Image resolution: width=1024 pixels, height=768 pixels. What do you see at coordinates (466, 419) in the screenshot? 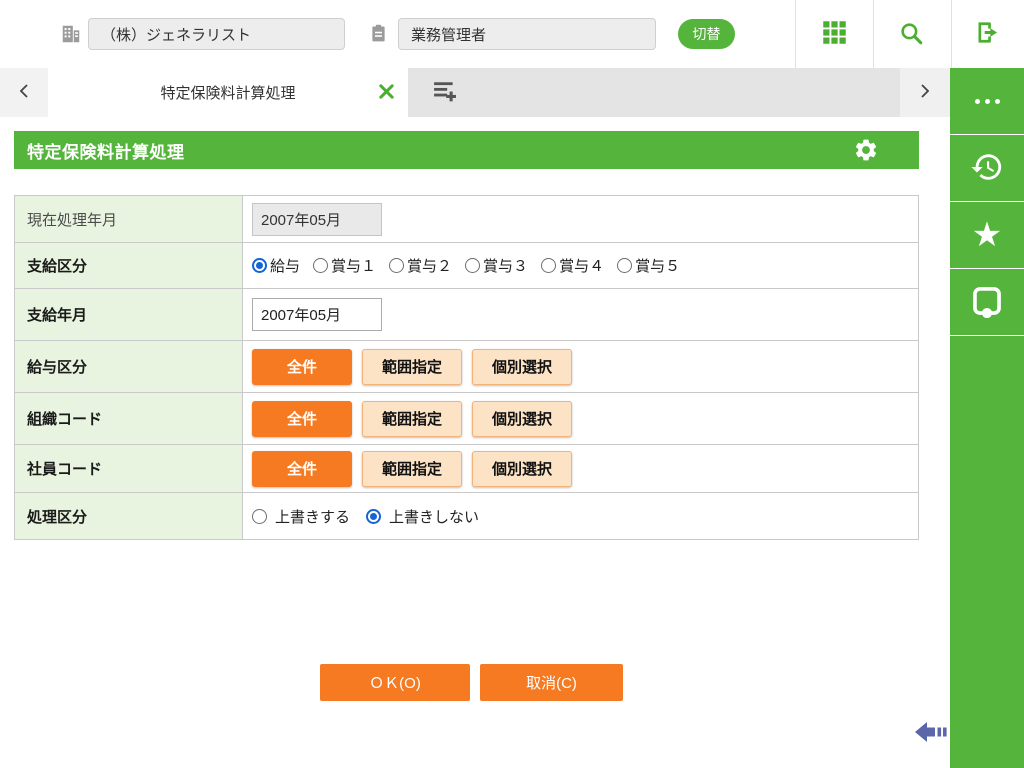
I see `form-row-org-code: 組織コード 全件 範囲指定 個別選択` at bounding box center [466, 419].